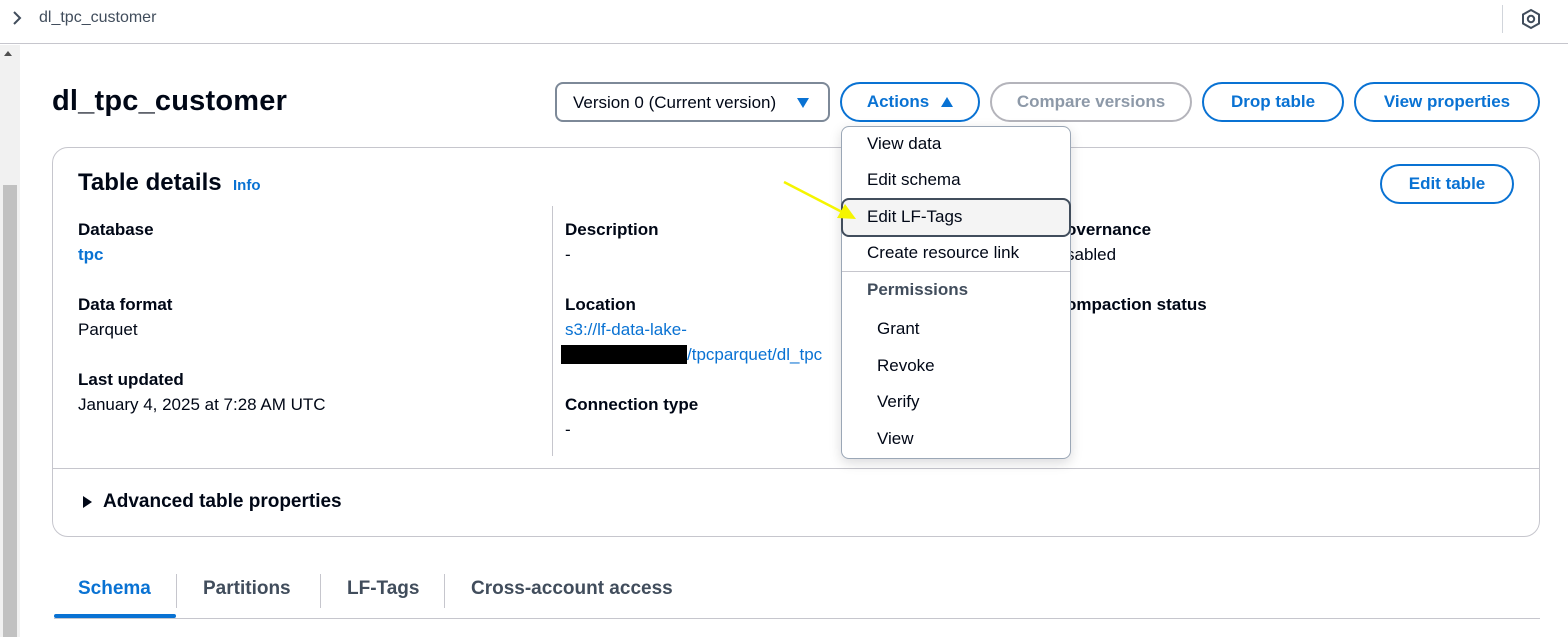 This screenshot has width=1568, height=637. Describe the element at coordinates (572, 589) in the screenshot. I see `tab-cross-account-access: Cross-account access` at that location.